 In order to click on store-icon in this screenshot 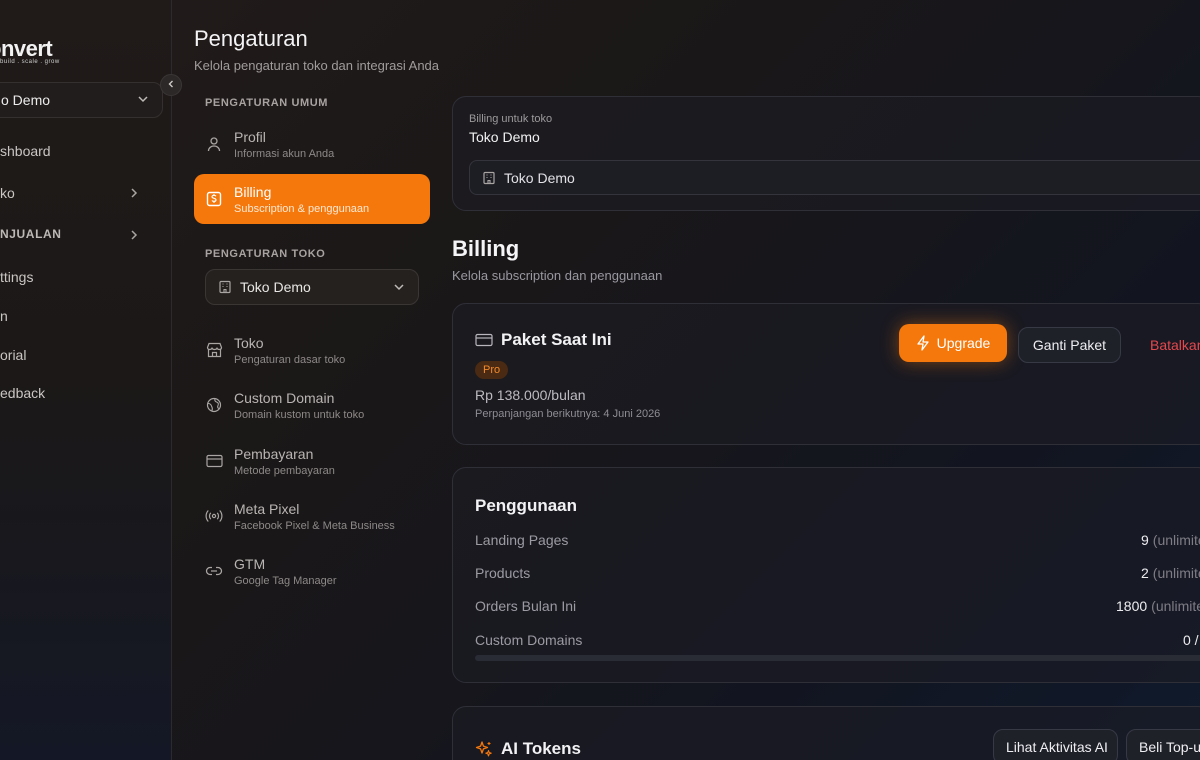, I will do `click(214, 350)`.